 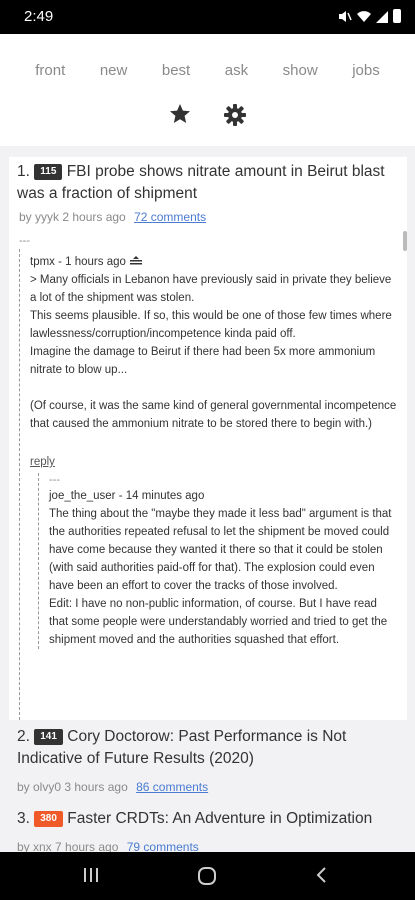 I want to click on mute-icon, so click(x=345, y=16).